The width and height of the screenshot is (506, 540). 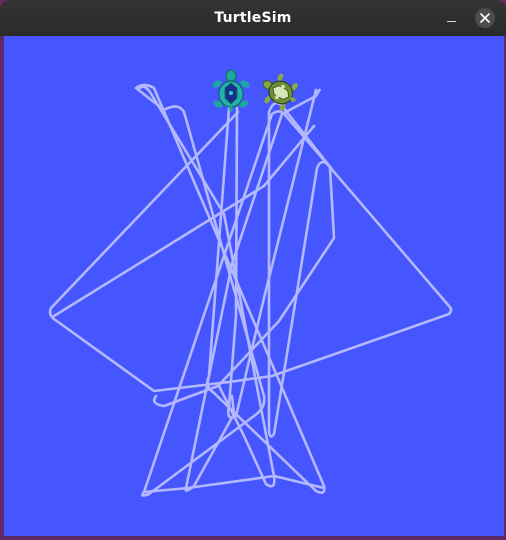 I want to click on window-title: TurtleSim, so click(x=253, y=18).